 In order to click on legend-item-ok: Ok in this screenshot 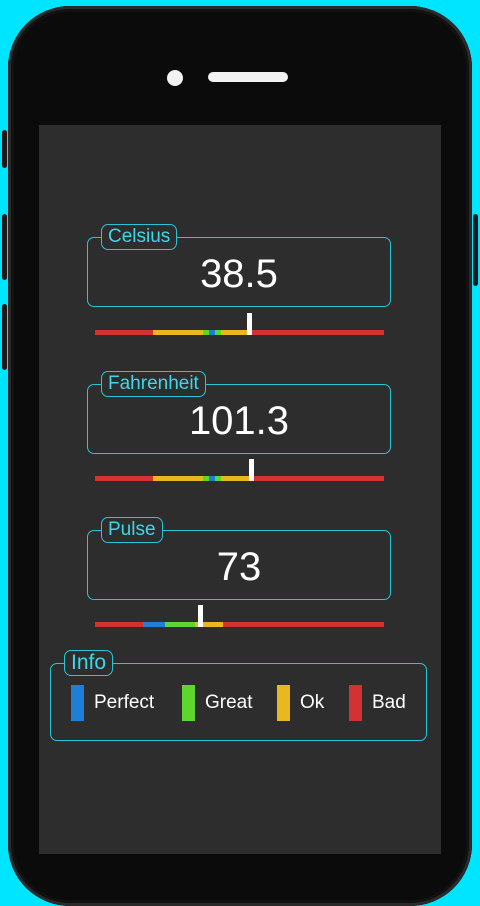, I will do `click(300, 703)`.